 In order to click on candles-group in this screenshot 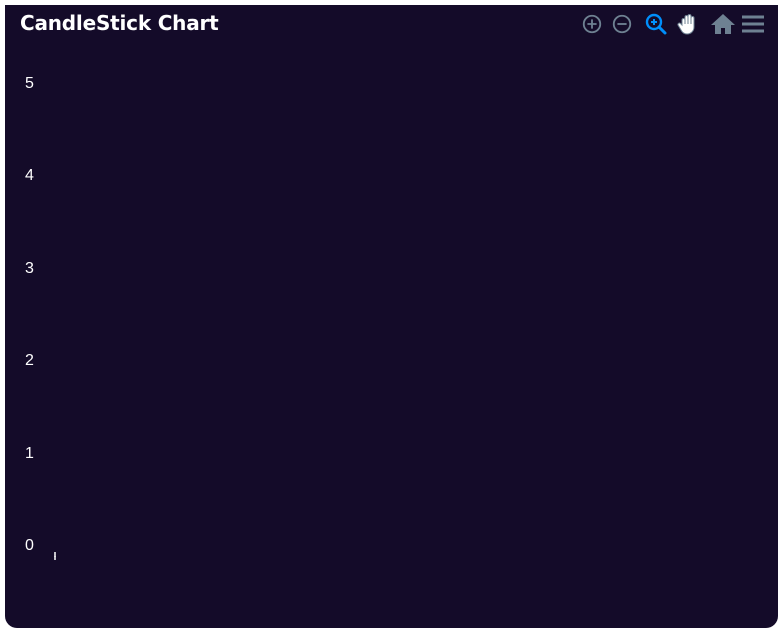, I will do `click(55, 556)`.